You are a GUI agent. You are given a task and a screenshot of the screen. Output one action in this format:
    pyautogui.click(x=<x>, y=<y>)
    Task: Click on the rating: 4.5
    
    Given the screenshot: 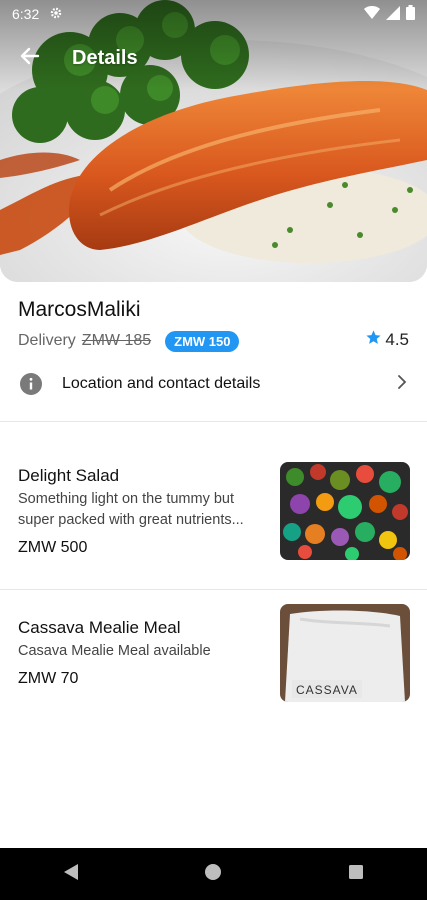 What is the action you would take?
    pyautogui.click(x=387, y=340)
    